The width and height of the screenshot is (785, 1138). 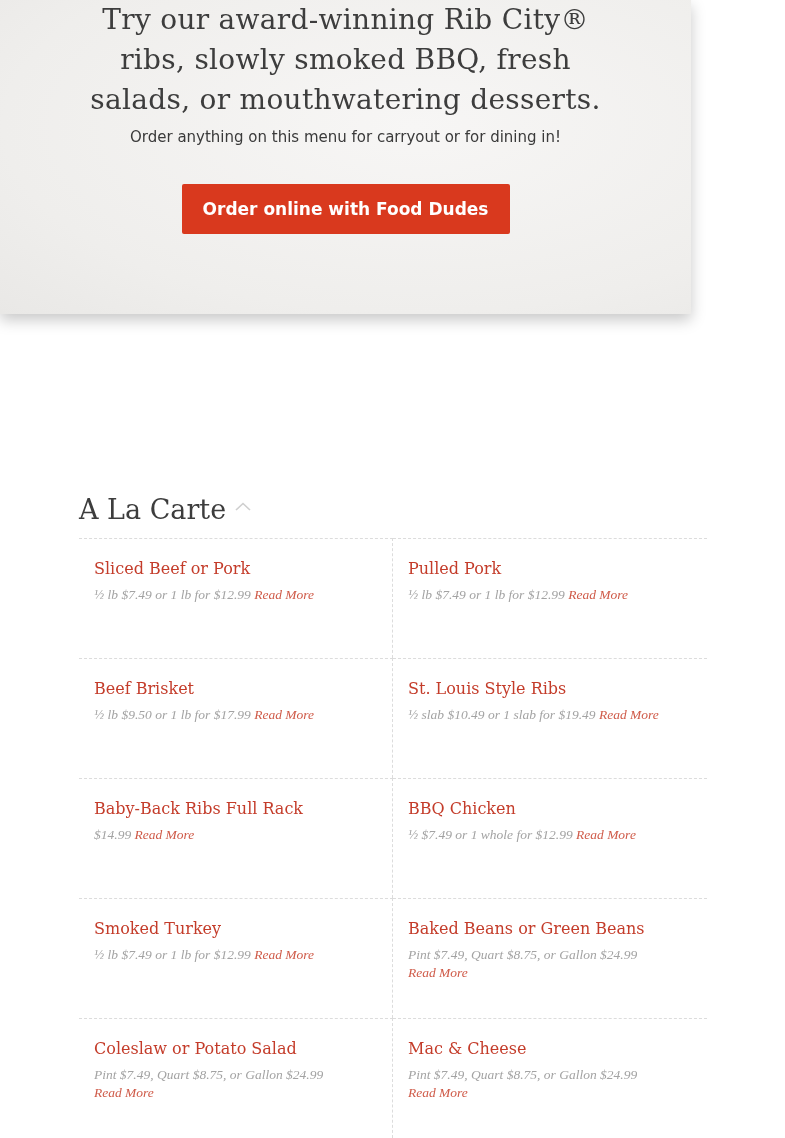 I want to click on item-name: Beef Brisket, so click(x=145, y=689).